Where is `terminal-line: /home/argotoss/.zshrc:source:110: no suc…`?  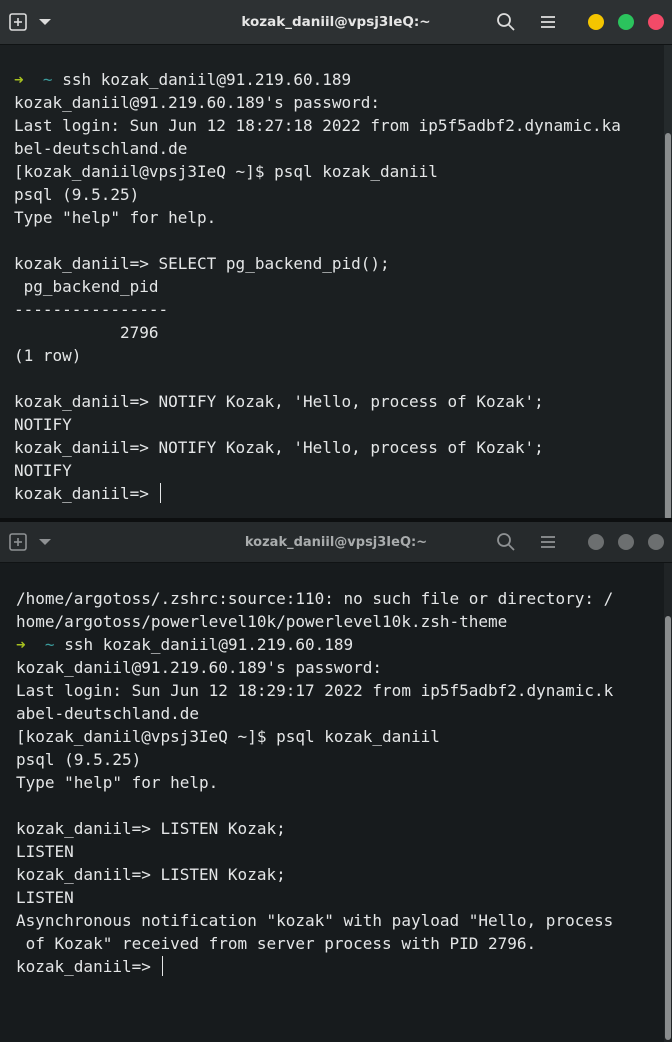 terminal-line: /home/argotoss/.zshrc:source:110: no suc… is located at coordinates (338, 598).